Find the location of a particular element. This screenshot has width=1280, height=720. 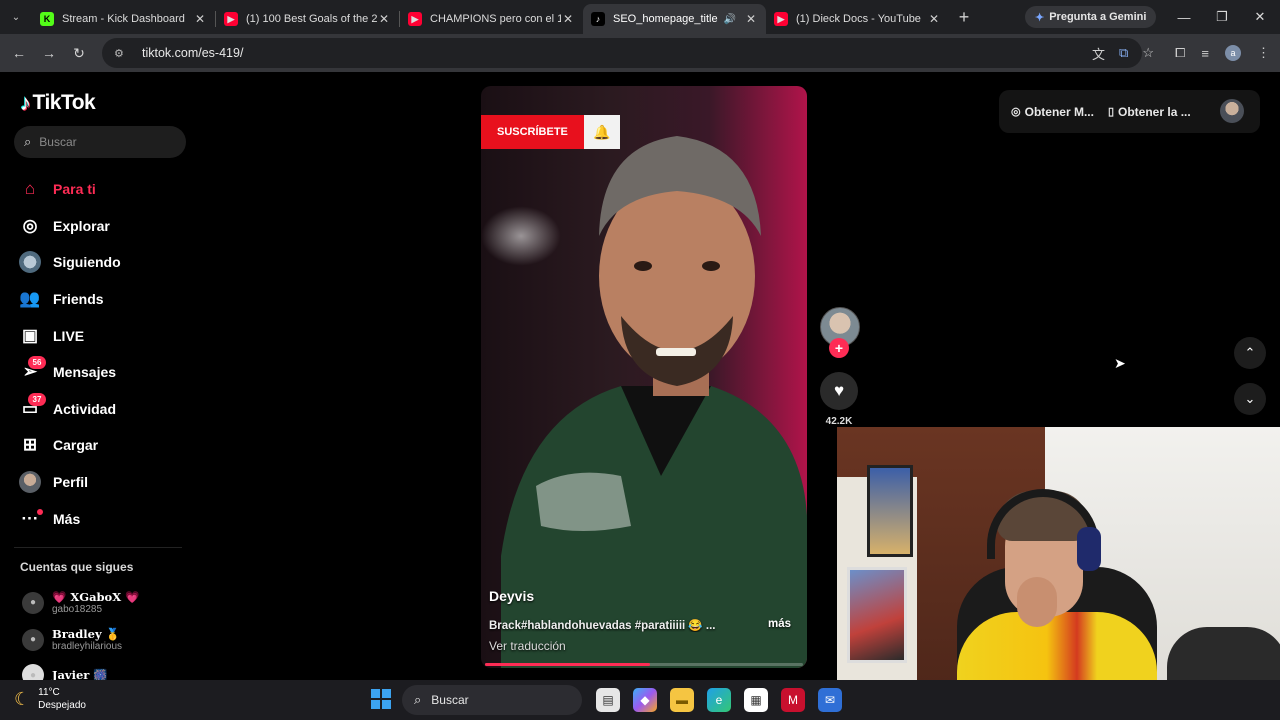

speaker-icon: 🔊 is located at coordinates (730, 19).